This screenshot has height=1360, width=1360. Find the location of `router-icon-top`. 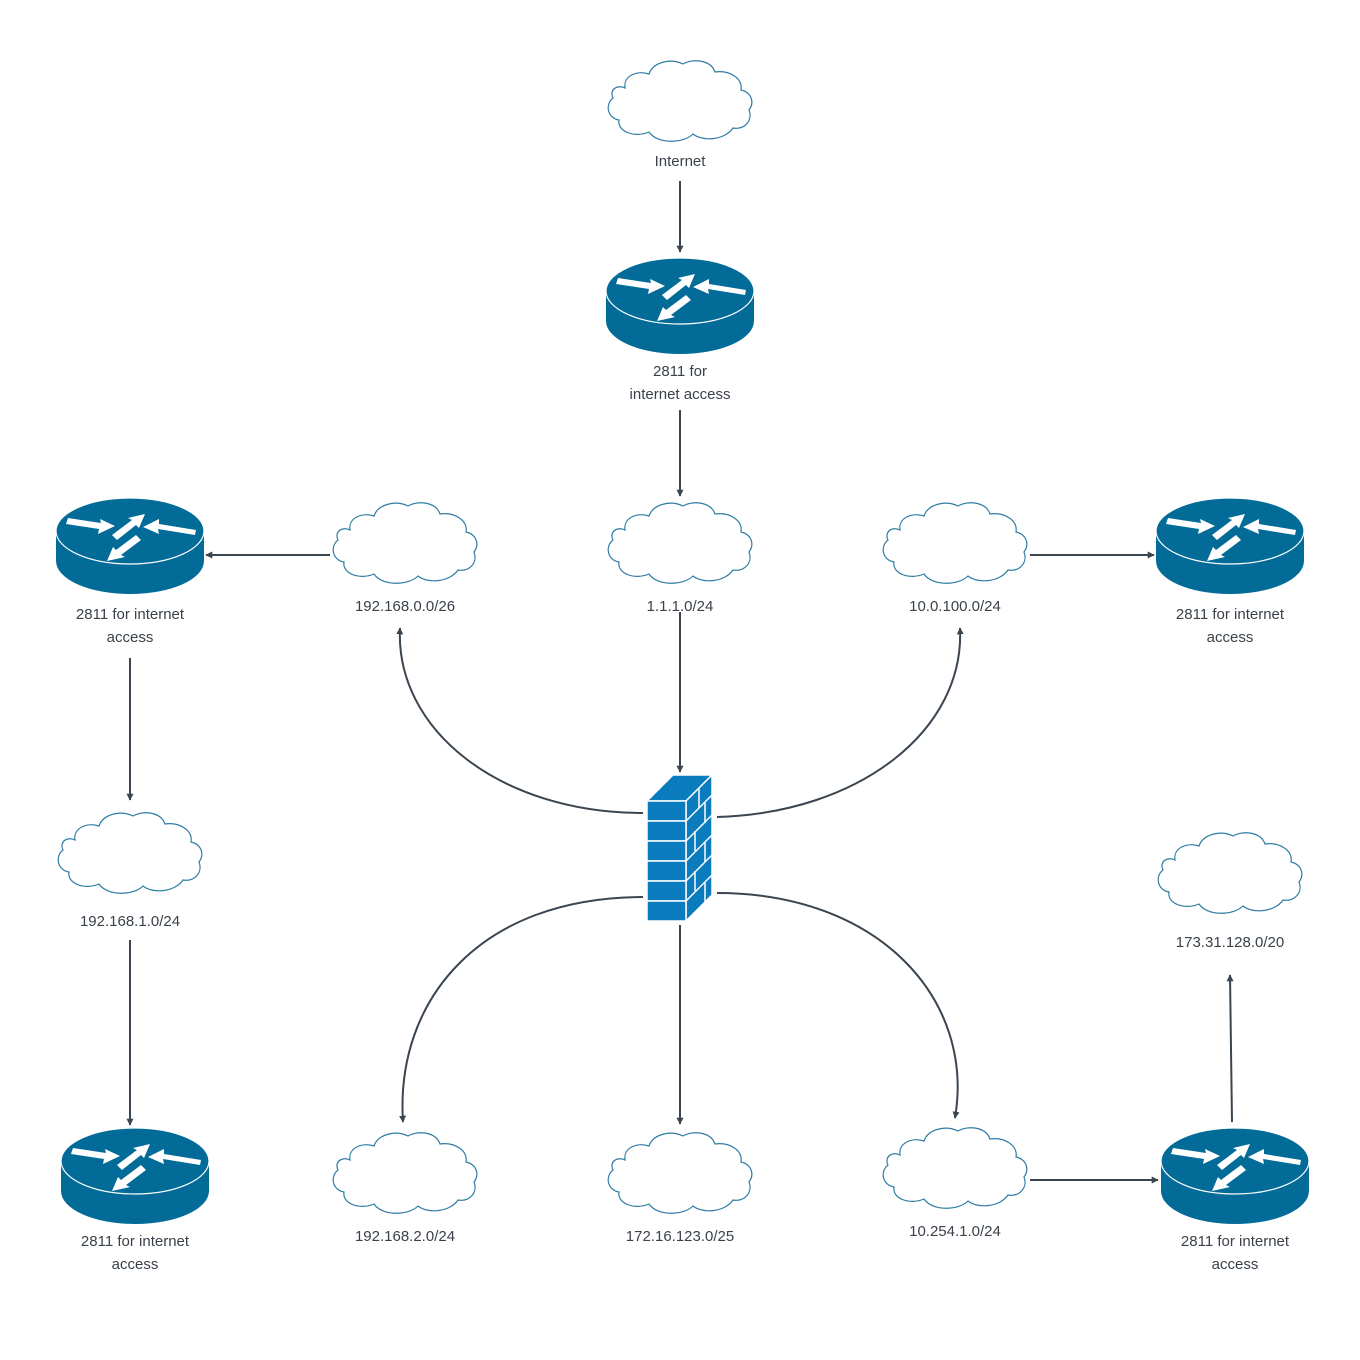

router-icon-top is located at coordinates (680, 306).